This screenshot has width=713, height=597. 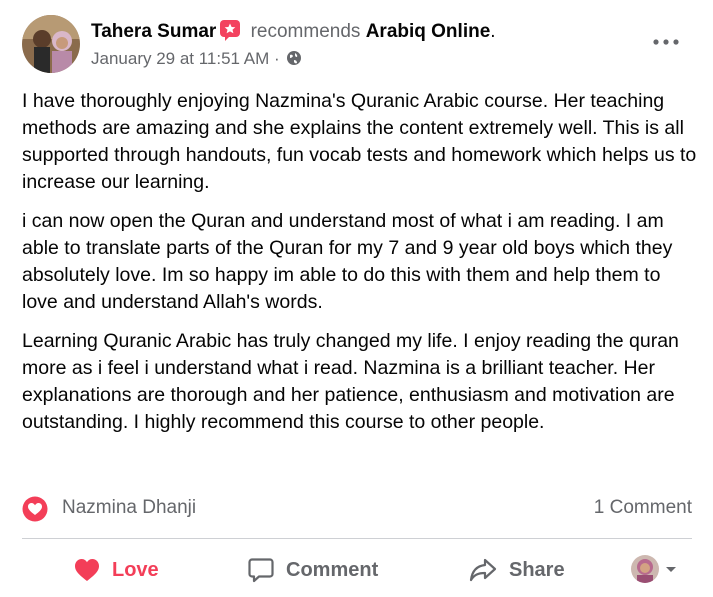 I want to click on recommendation-badge-icon, so click(x=230, y=30).